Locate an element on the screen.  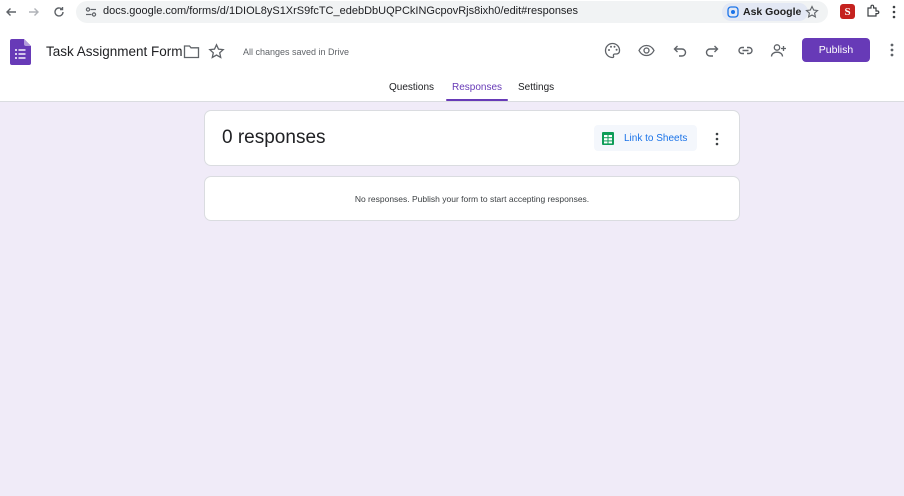
folder-icon is located at coordinates (191, 51).